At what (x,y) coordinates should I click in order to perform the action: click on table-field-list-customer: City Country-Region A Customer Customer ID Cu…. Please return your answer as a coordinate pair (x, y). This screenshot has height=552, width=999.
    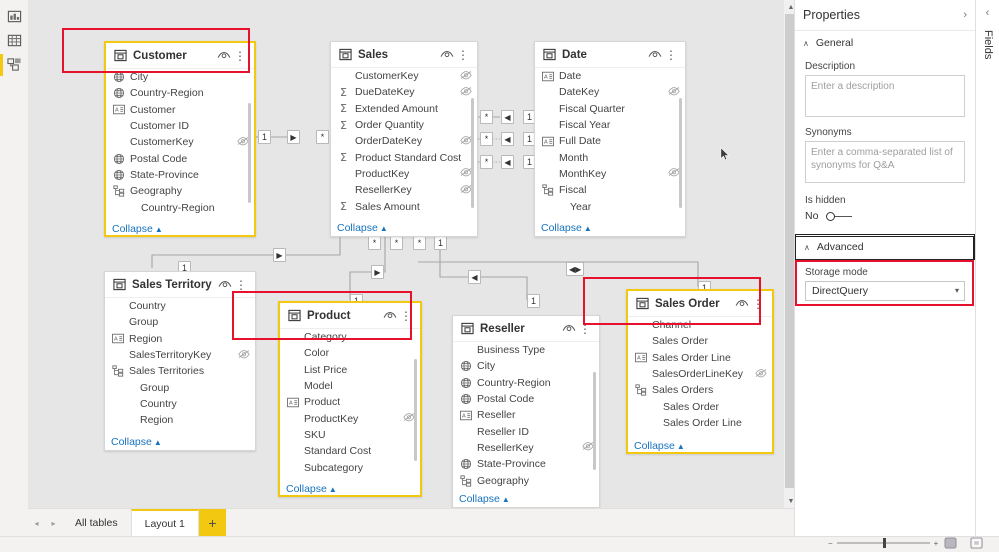
    Looking at the image, I should click on (180, 153).